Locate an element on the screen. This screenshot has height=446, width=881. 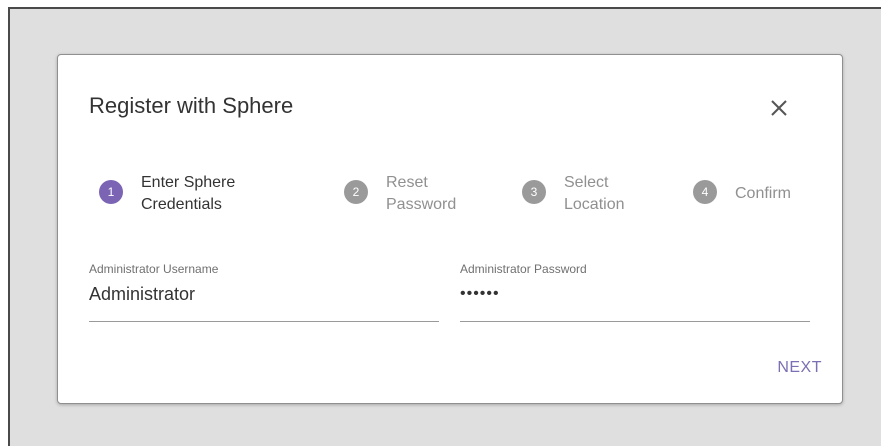
username-input is located at coordinates (264, 294).